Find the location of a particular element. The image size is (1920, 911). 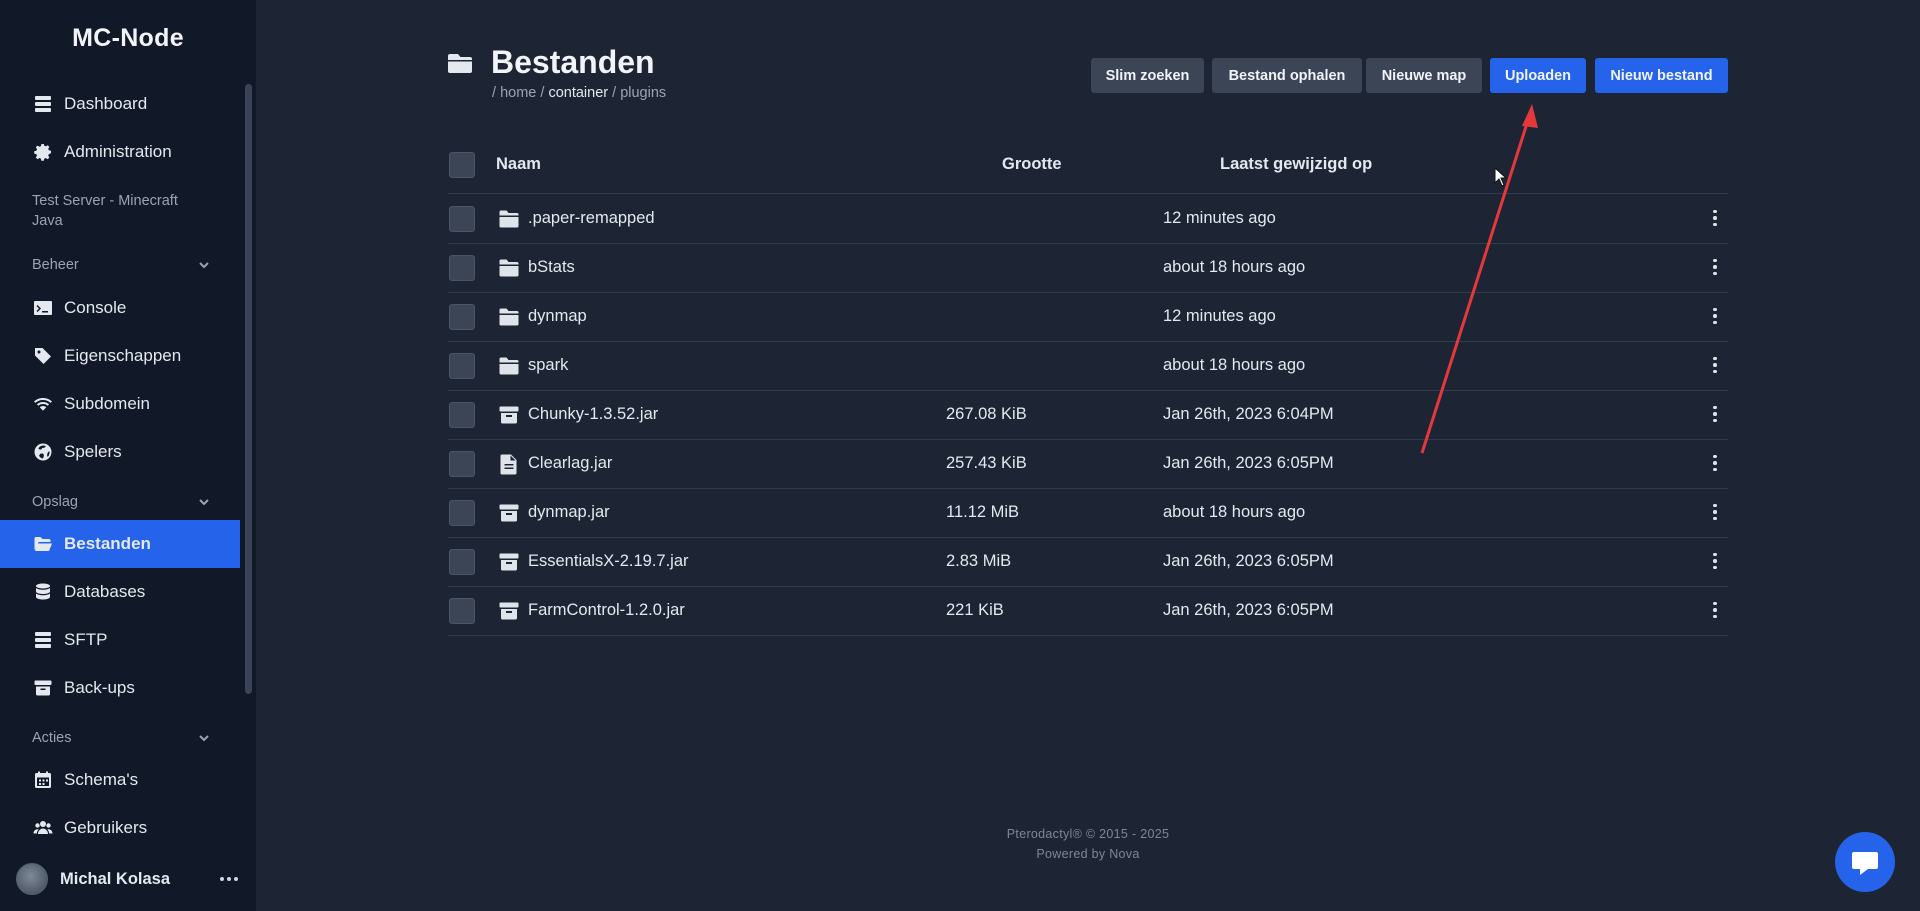

section-acties: Acties is located at coordinates (121, 738).